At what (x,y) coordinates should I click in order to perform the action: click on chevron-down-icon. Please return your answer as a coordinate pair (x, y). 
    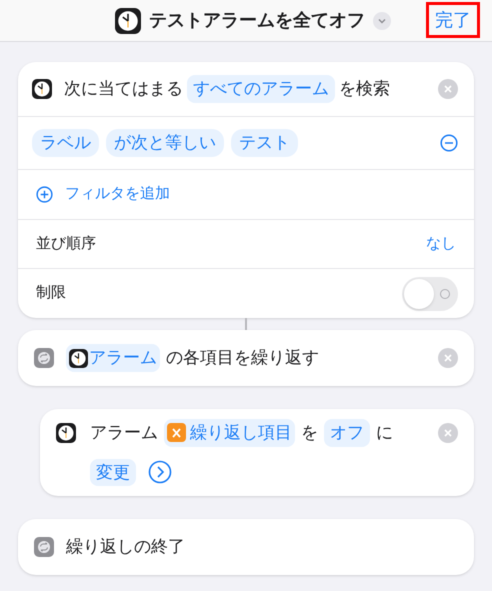
    Looking at the image, I should click on (382, 21).